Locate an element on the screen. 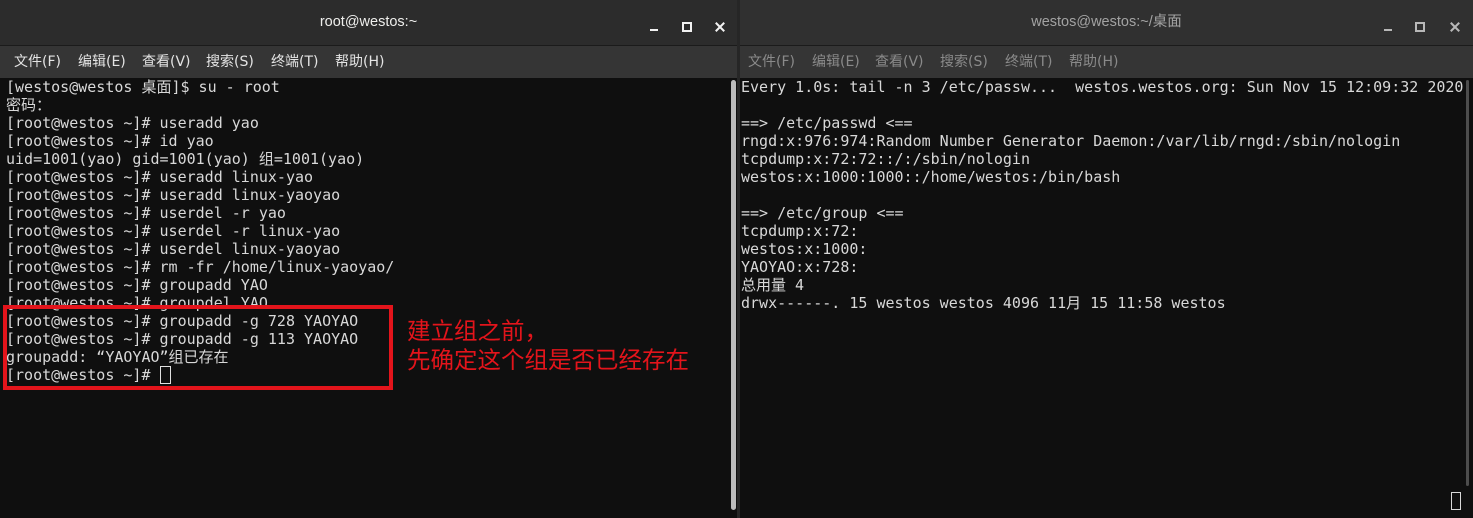 This screenshot has width=1473, height=518. terminal-line: ==> /etc/passwd <== is located at coordinates (827, 123).